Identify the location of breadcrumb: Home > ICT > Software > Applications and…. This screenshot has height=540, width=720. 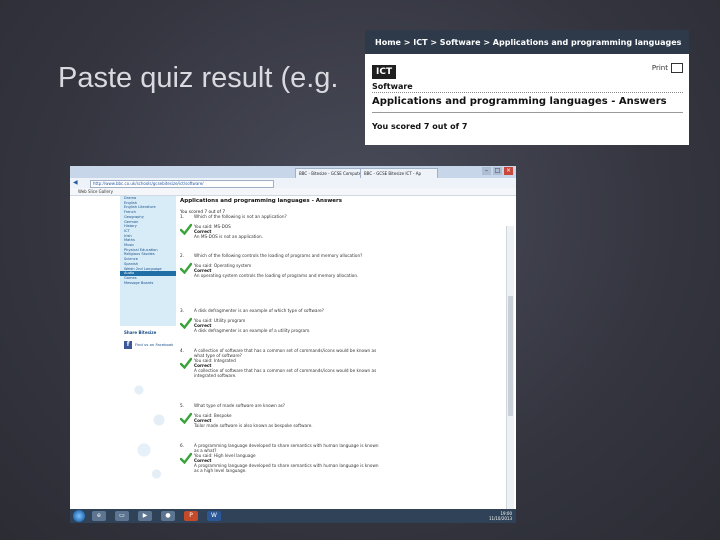
(527, 42).